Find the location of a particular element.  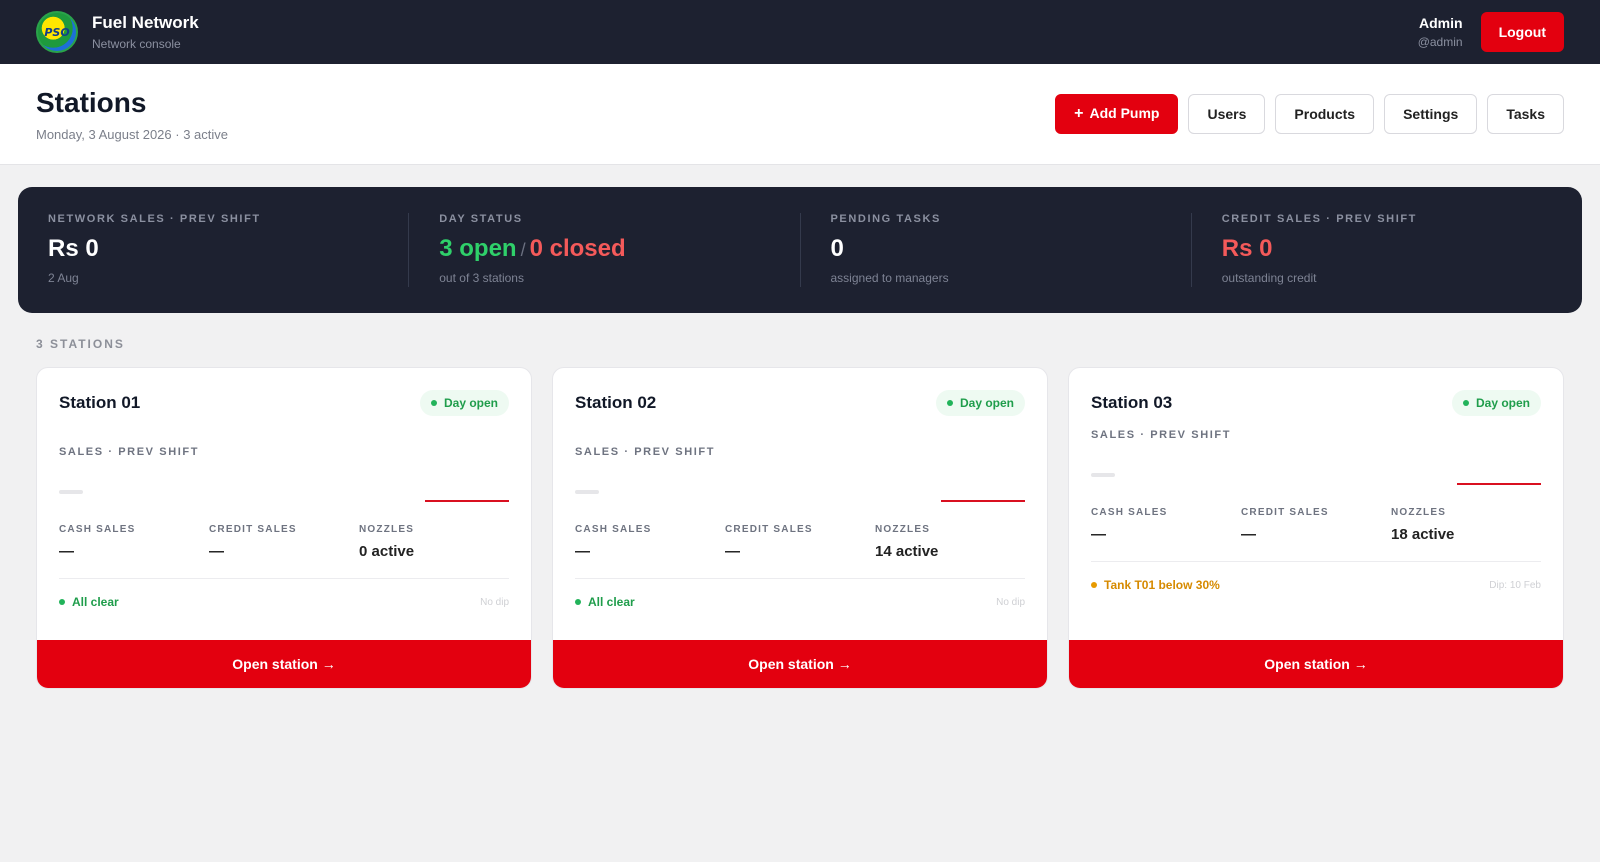

status-text: Tank T01 below 30% is located at coordinates (1162, 585).